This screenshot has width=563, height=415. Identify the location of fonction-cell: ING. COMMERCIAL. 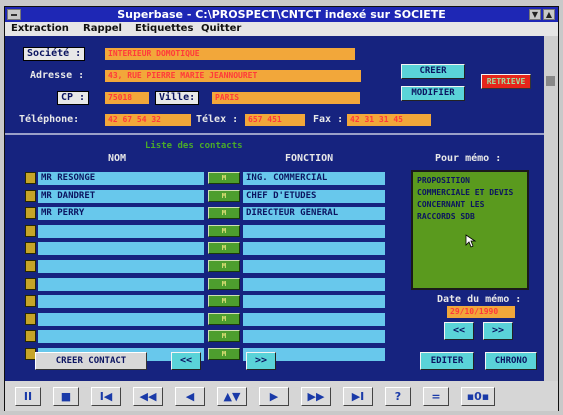
(314, 178).